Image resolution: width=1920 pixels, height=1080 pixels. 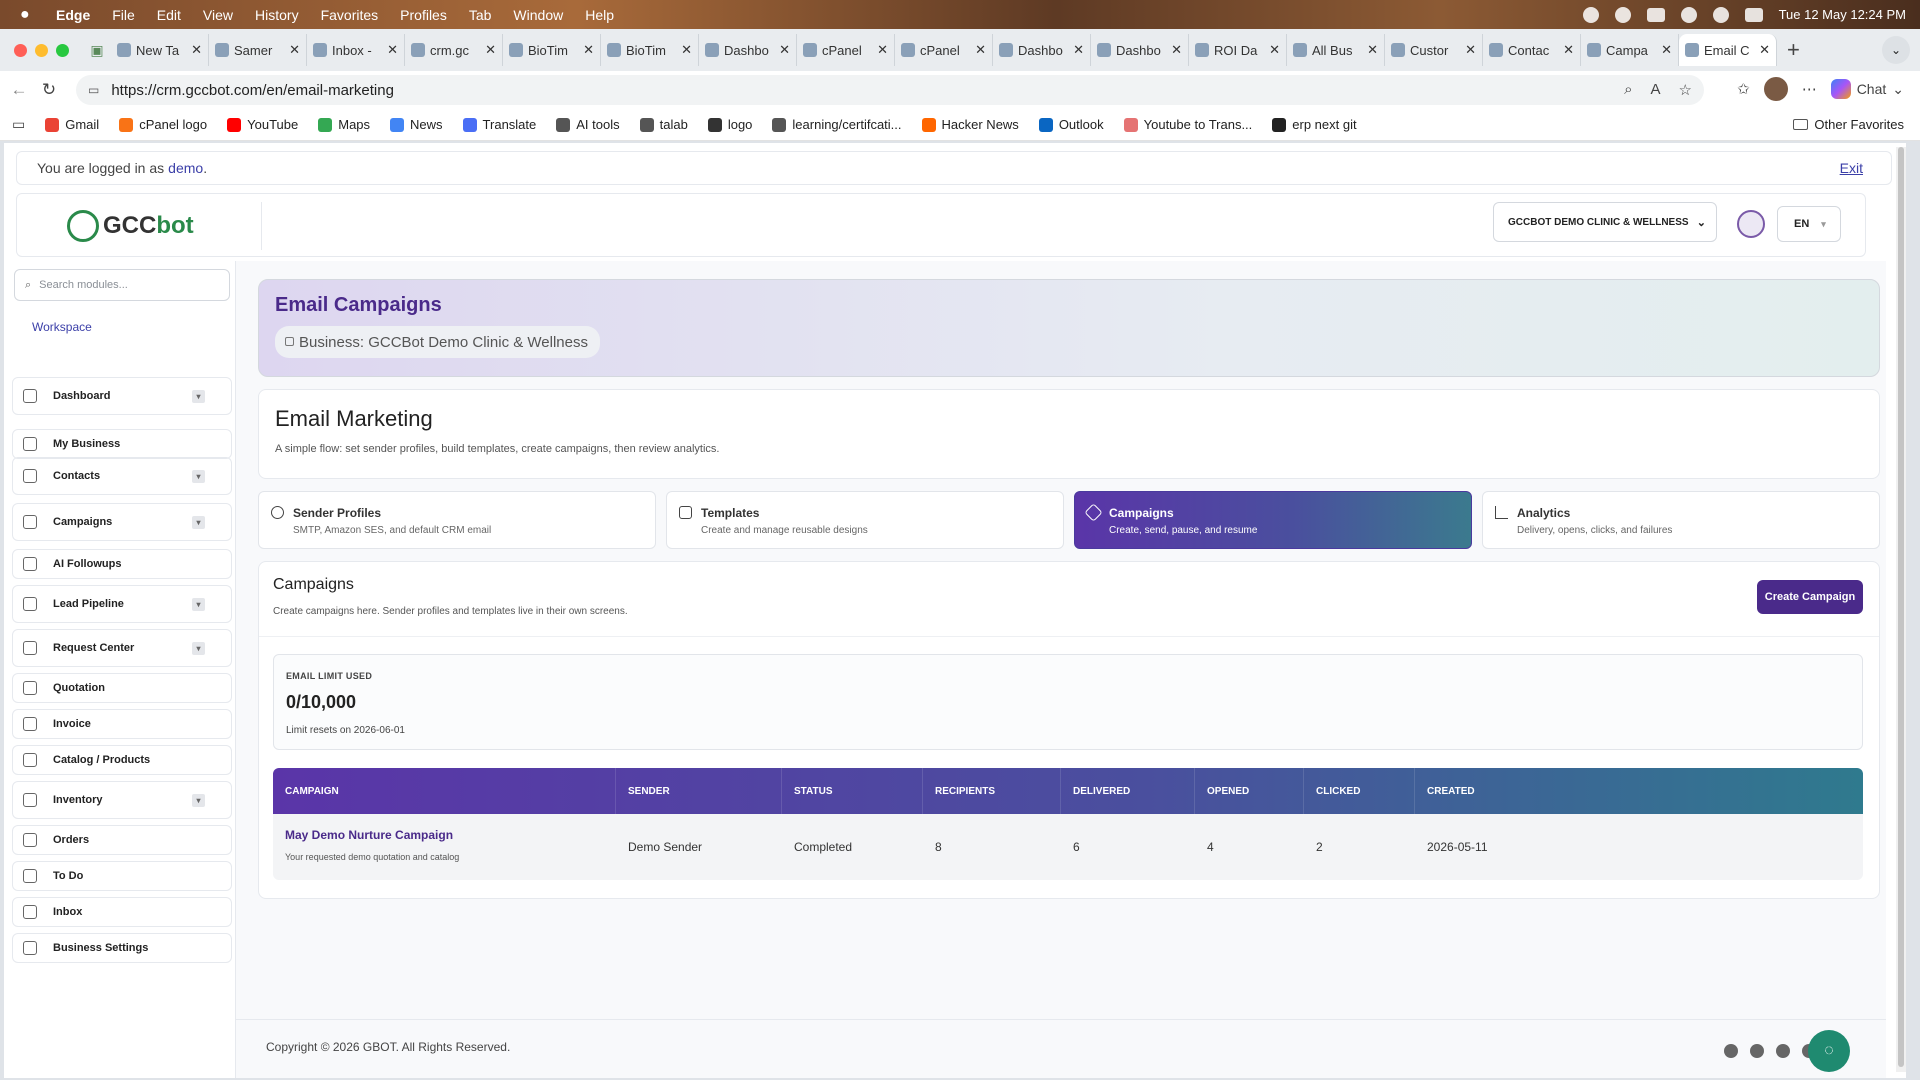 I want to click on menu-tab: Tab, so click(x=480, y=15).